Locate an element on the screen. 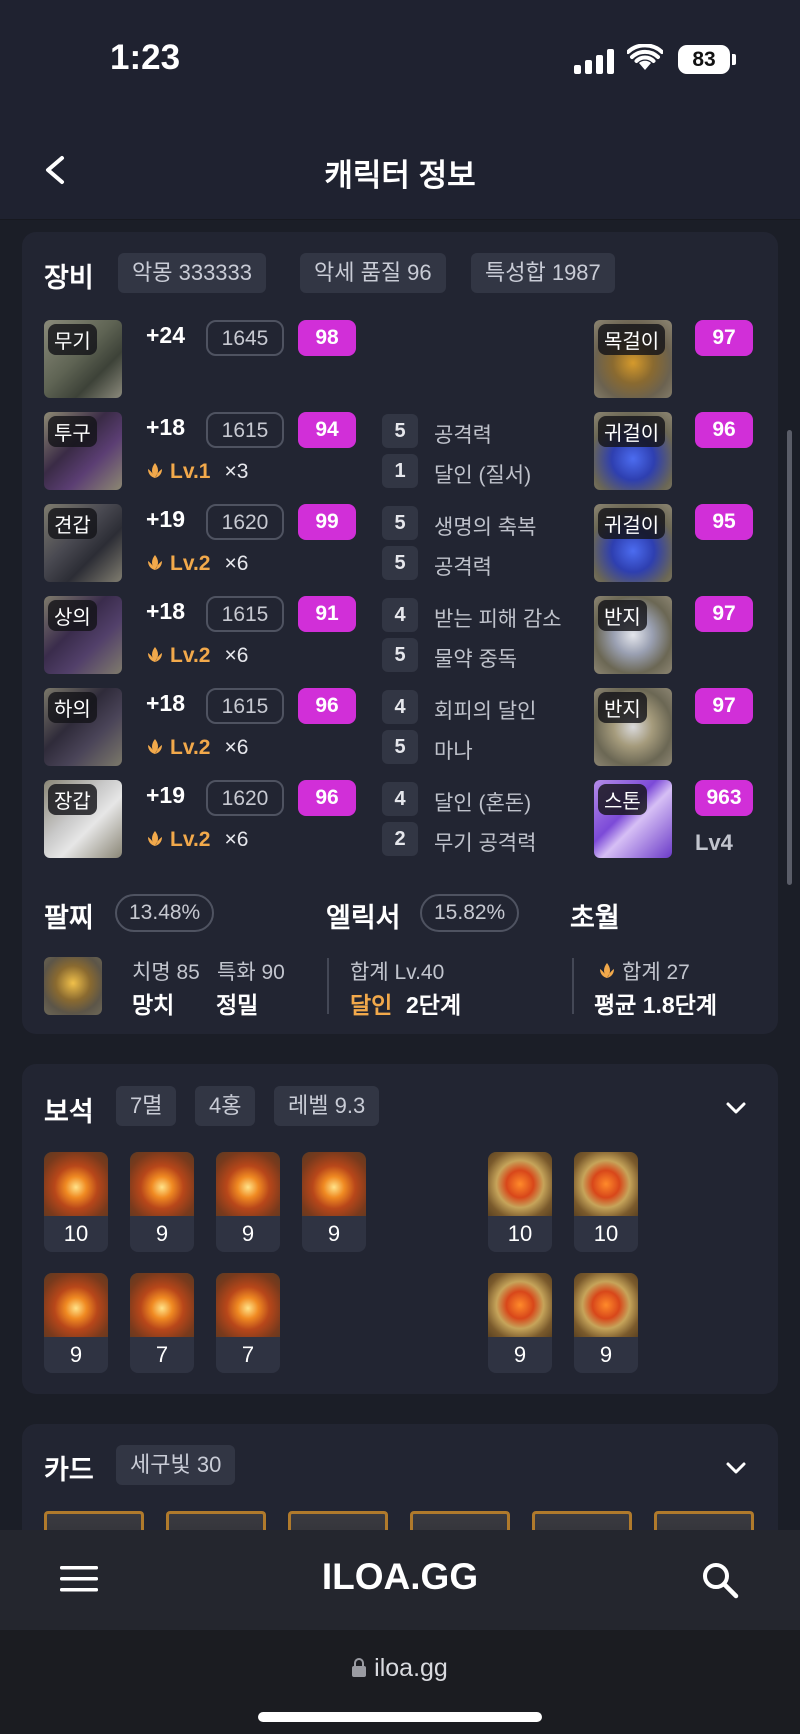 This screenshot has width=800, height=1734. browser-url-bar: iloa.gg is located at coordinates (400, 1682).